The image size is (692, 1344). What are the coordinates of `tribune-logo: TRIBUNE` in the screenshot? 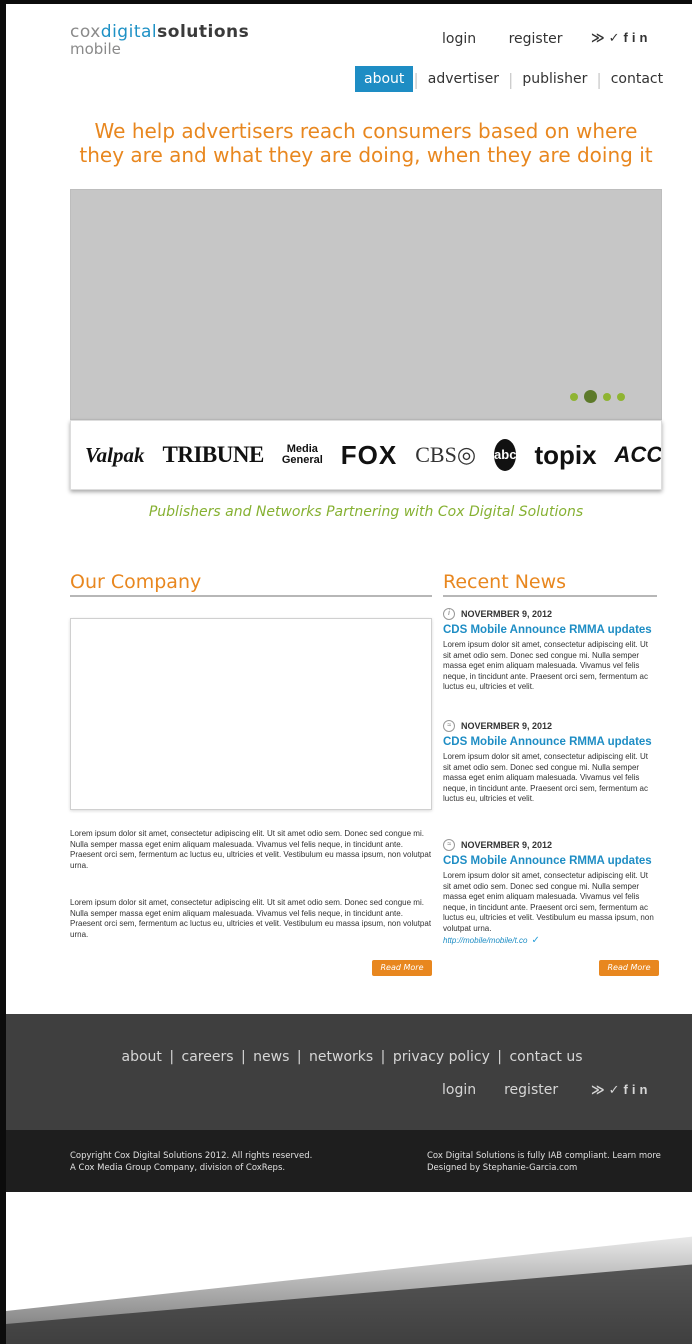 It's located at (213, 454).